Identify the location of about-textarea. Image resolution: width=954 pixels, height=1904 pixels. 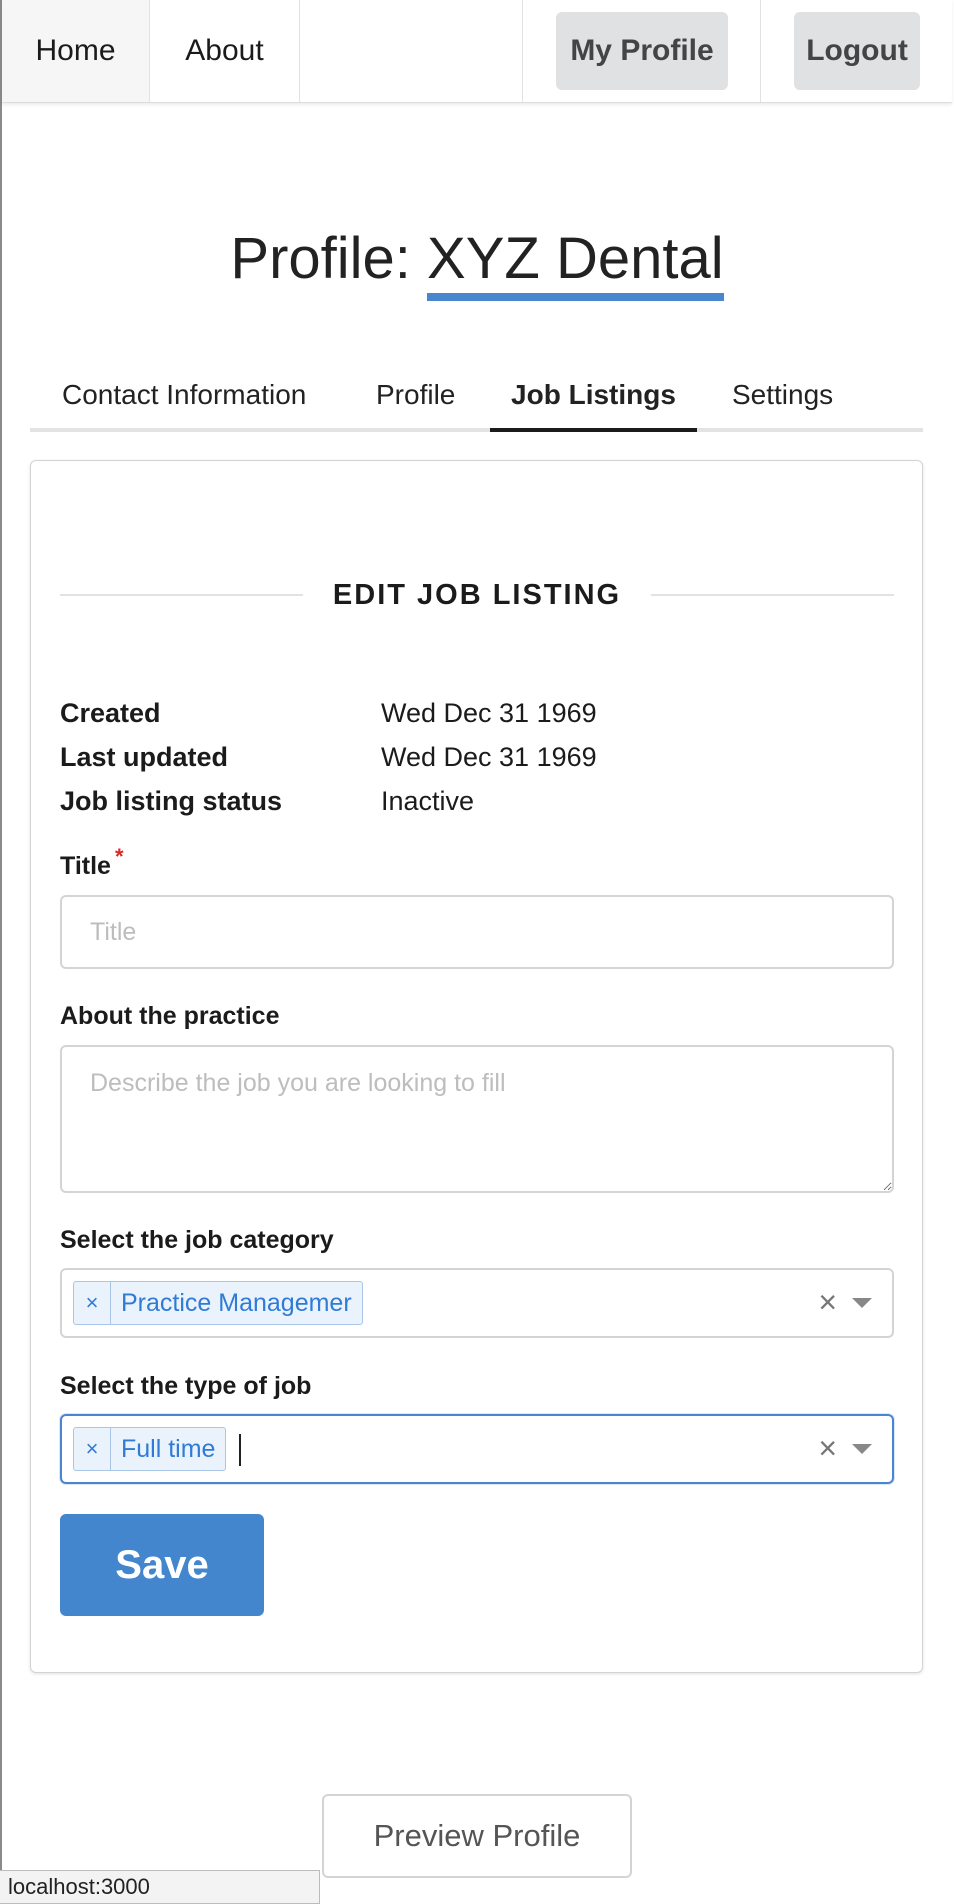
(477, 1119).